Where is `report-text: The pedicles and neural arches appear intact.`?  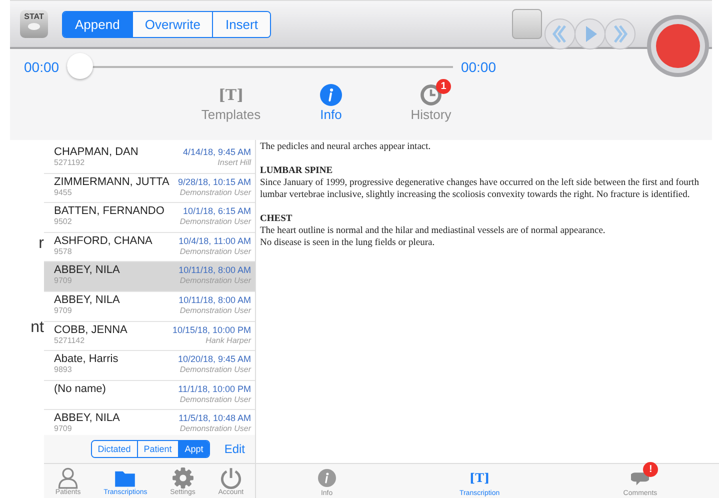 report-text: The pedicles and neural arches appear intact. is located at coordinates (346, 147).